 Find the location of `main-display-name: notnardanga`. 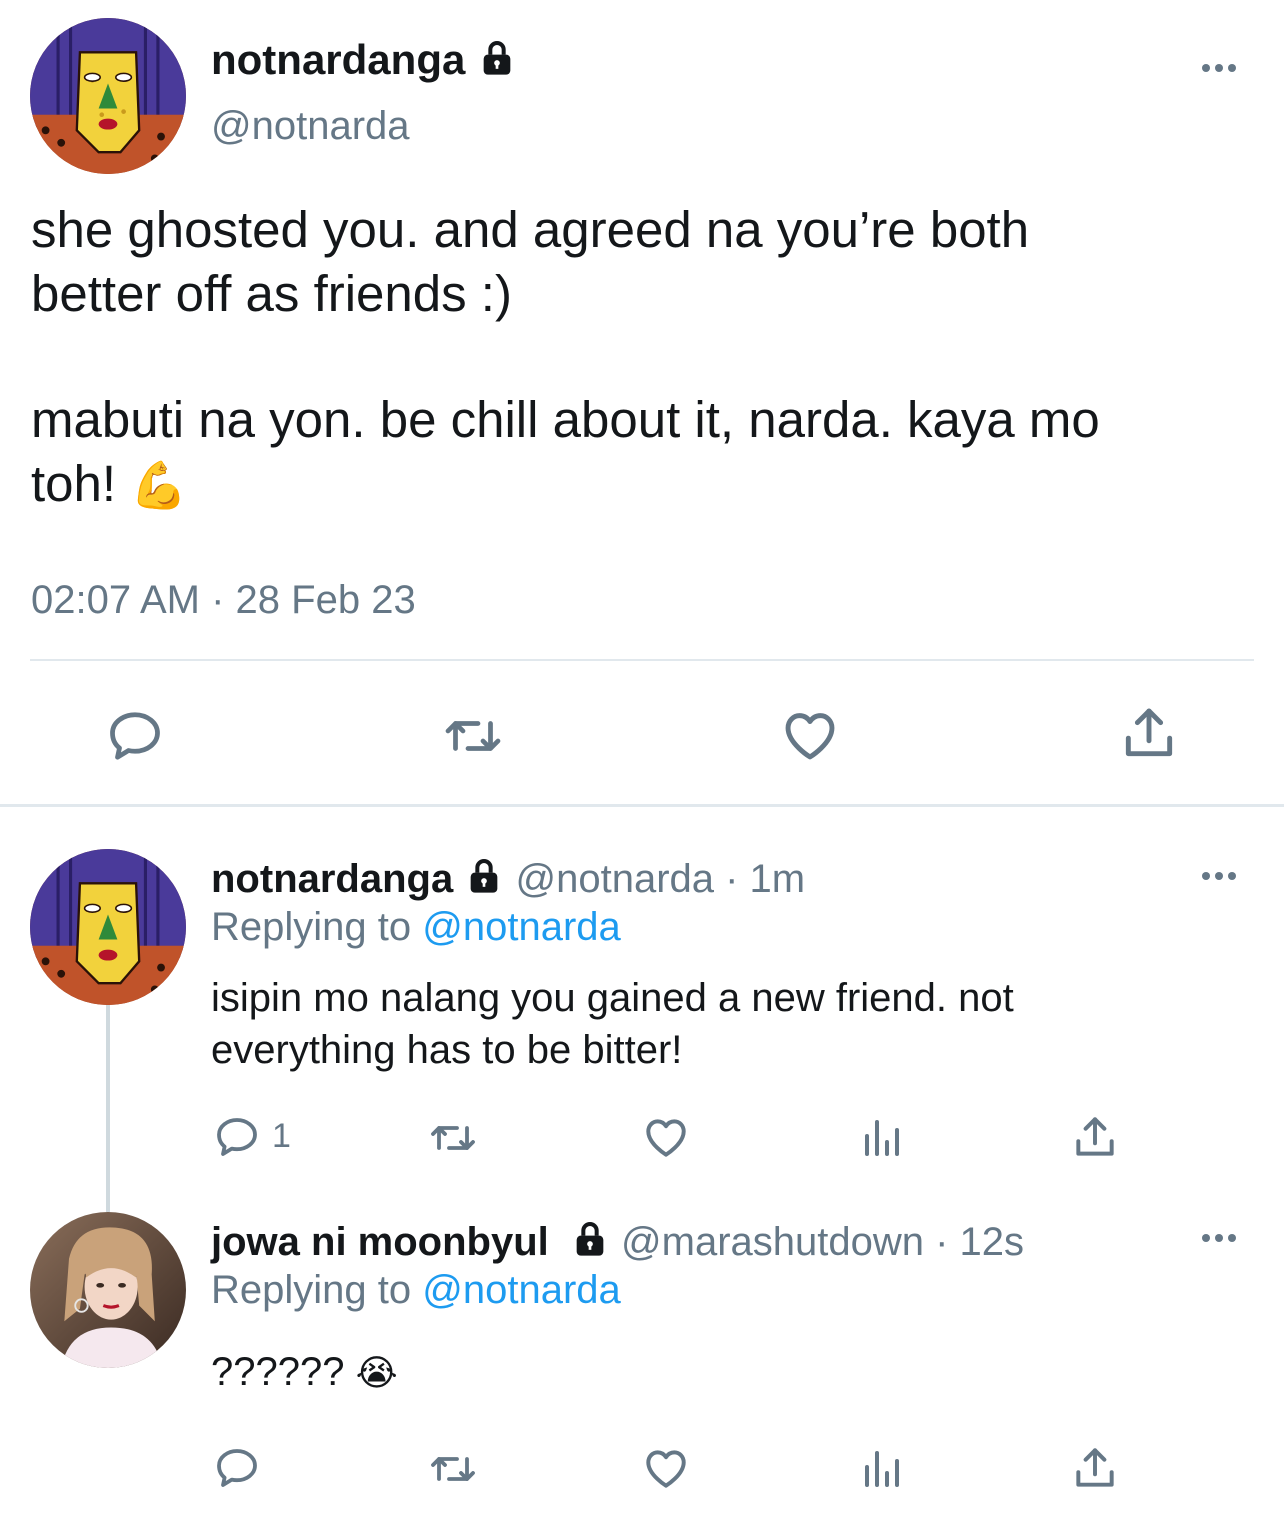

main-display-name: notnardanga is located at coordinates (364, 62).